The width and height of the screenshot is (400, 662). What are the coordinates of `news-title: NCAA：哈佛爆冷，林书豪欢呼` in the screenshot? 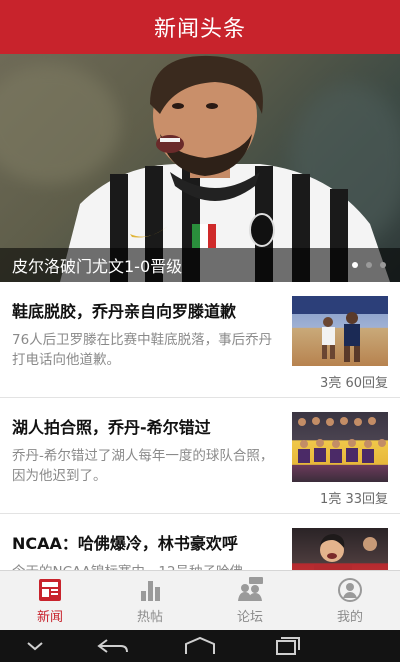 It's located at (125, 543).